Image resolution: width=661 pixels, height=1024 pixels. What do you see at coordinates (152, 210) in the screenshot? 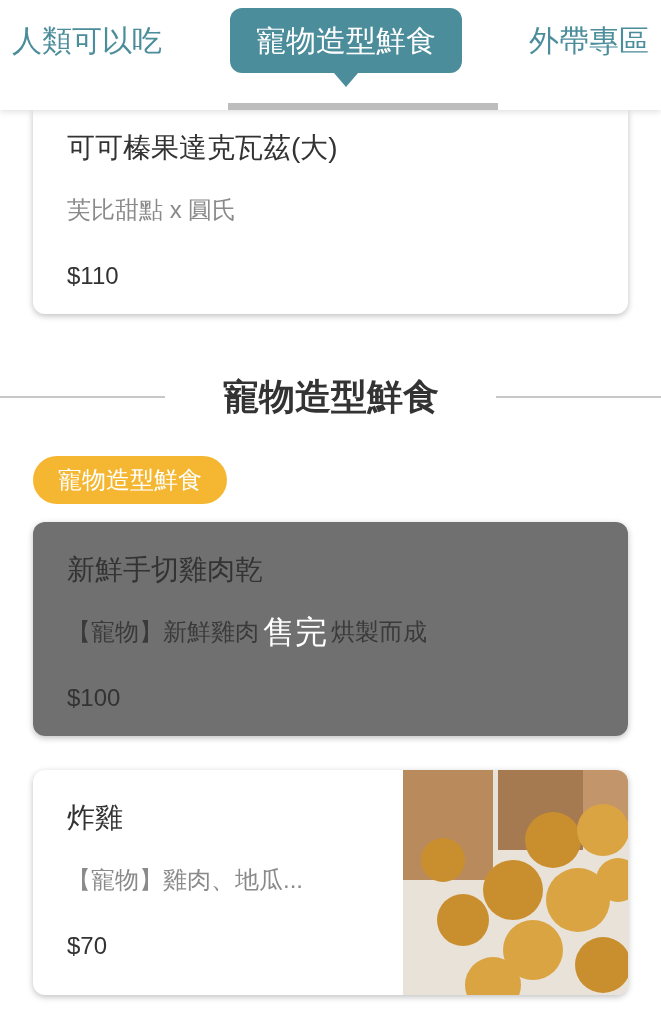
I see `item-description: 芙比甜點 x 圓氏` at bounding box center [152, 210].